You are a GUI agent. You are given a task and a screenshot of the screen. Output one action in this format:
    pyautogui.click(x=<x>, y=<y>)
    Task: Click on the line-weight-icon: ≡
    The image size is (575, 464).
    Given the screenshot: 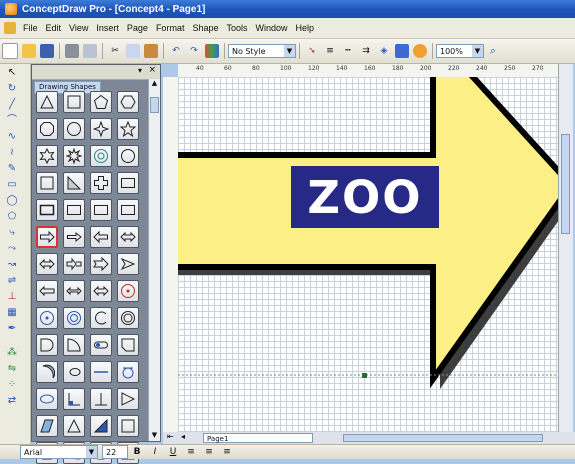 What is the action you would take?
    pyautogui.click(x=330, y=51)
    